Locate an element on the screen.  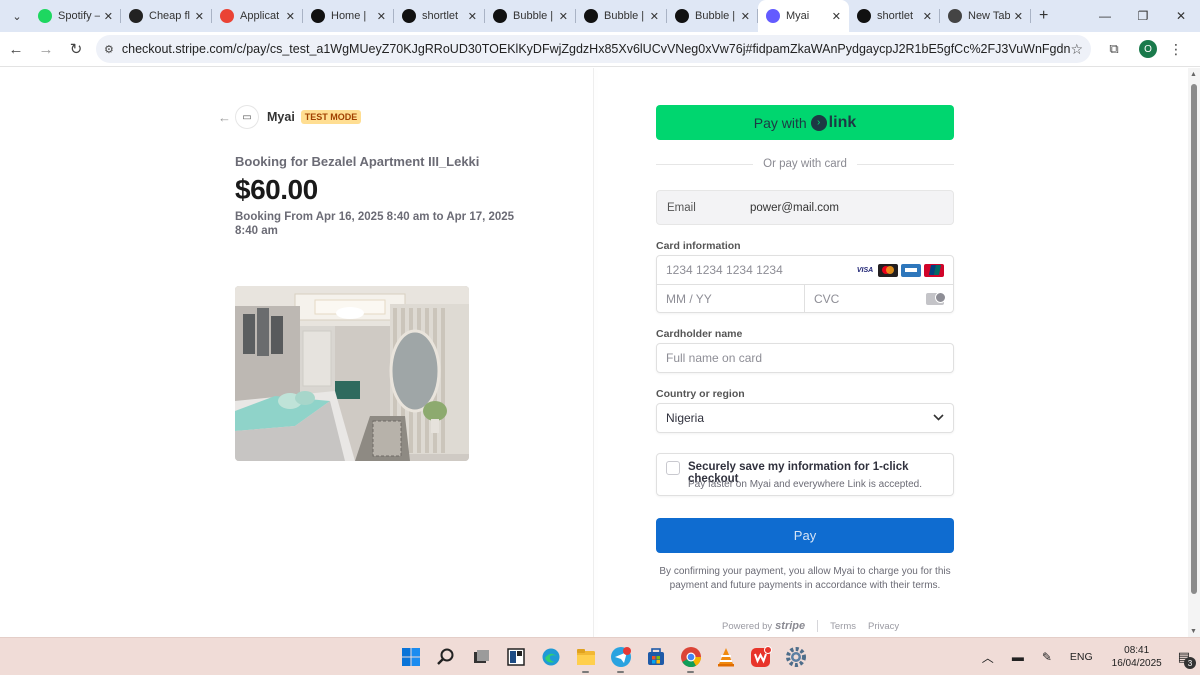
tab-title: Myai is located at coordinates (798, 16).